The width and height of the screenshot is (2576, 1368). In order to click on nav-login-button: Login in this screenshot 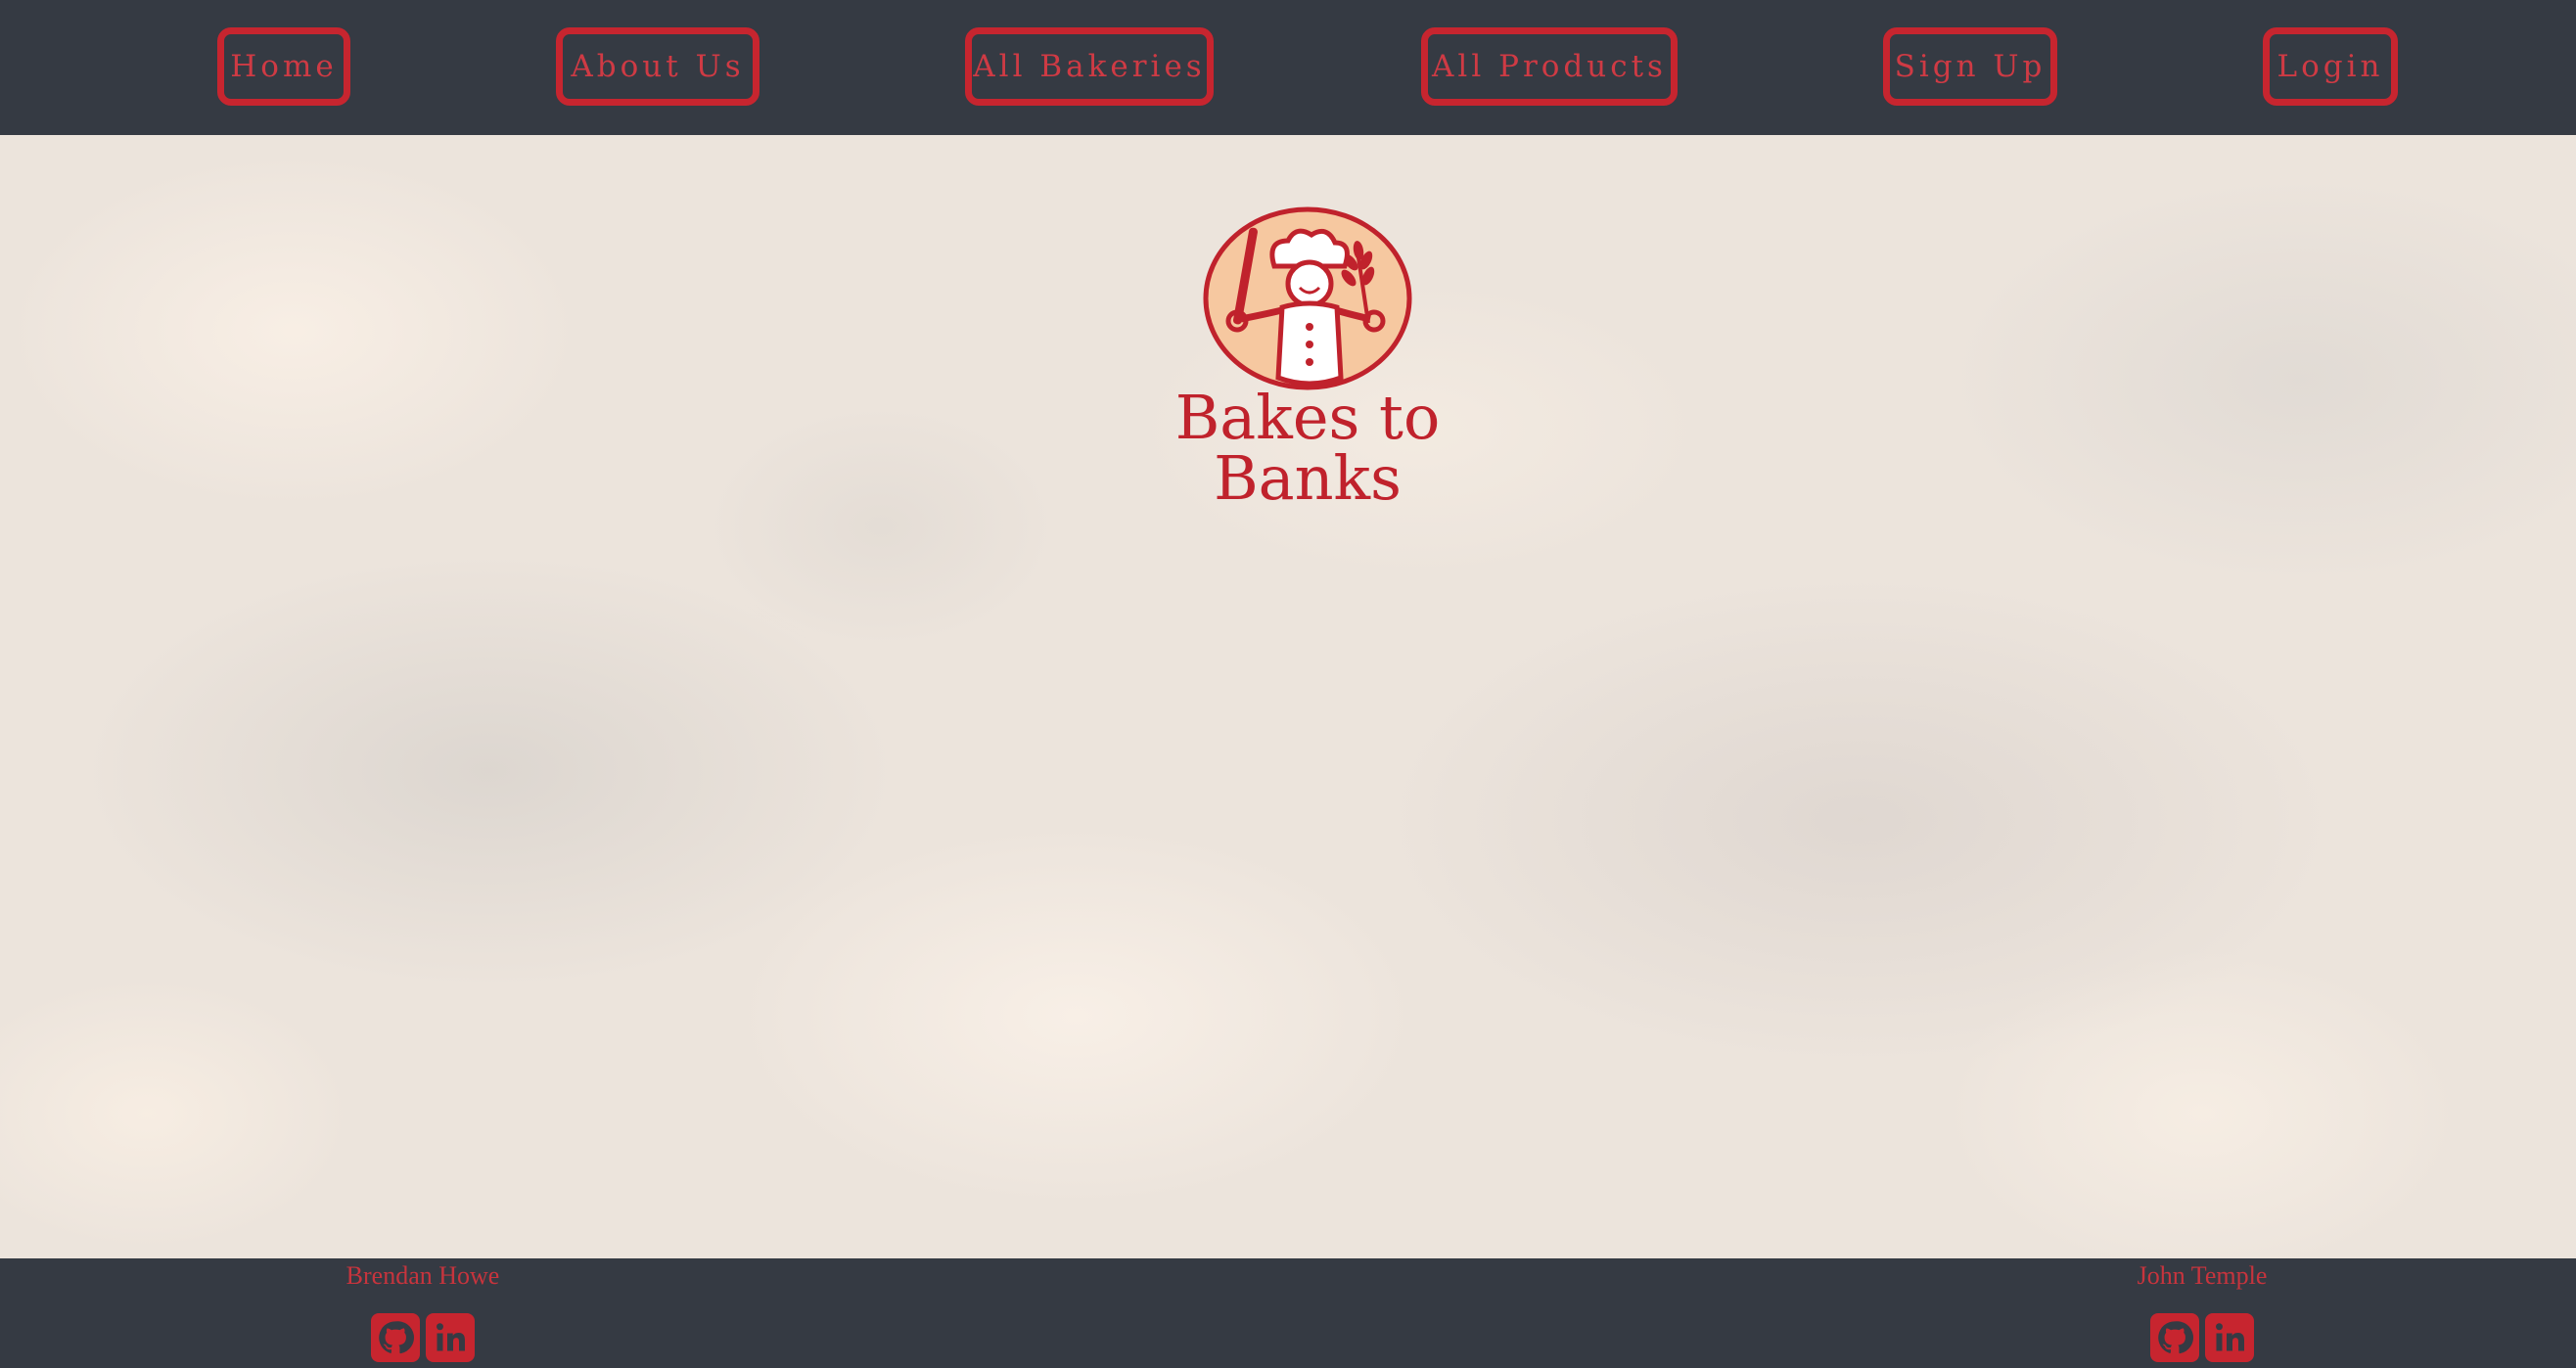, I will do `click(2330, 66)`.